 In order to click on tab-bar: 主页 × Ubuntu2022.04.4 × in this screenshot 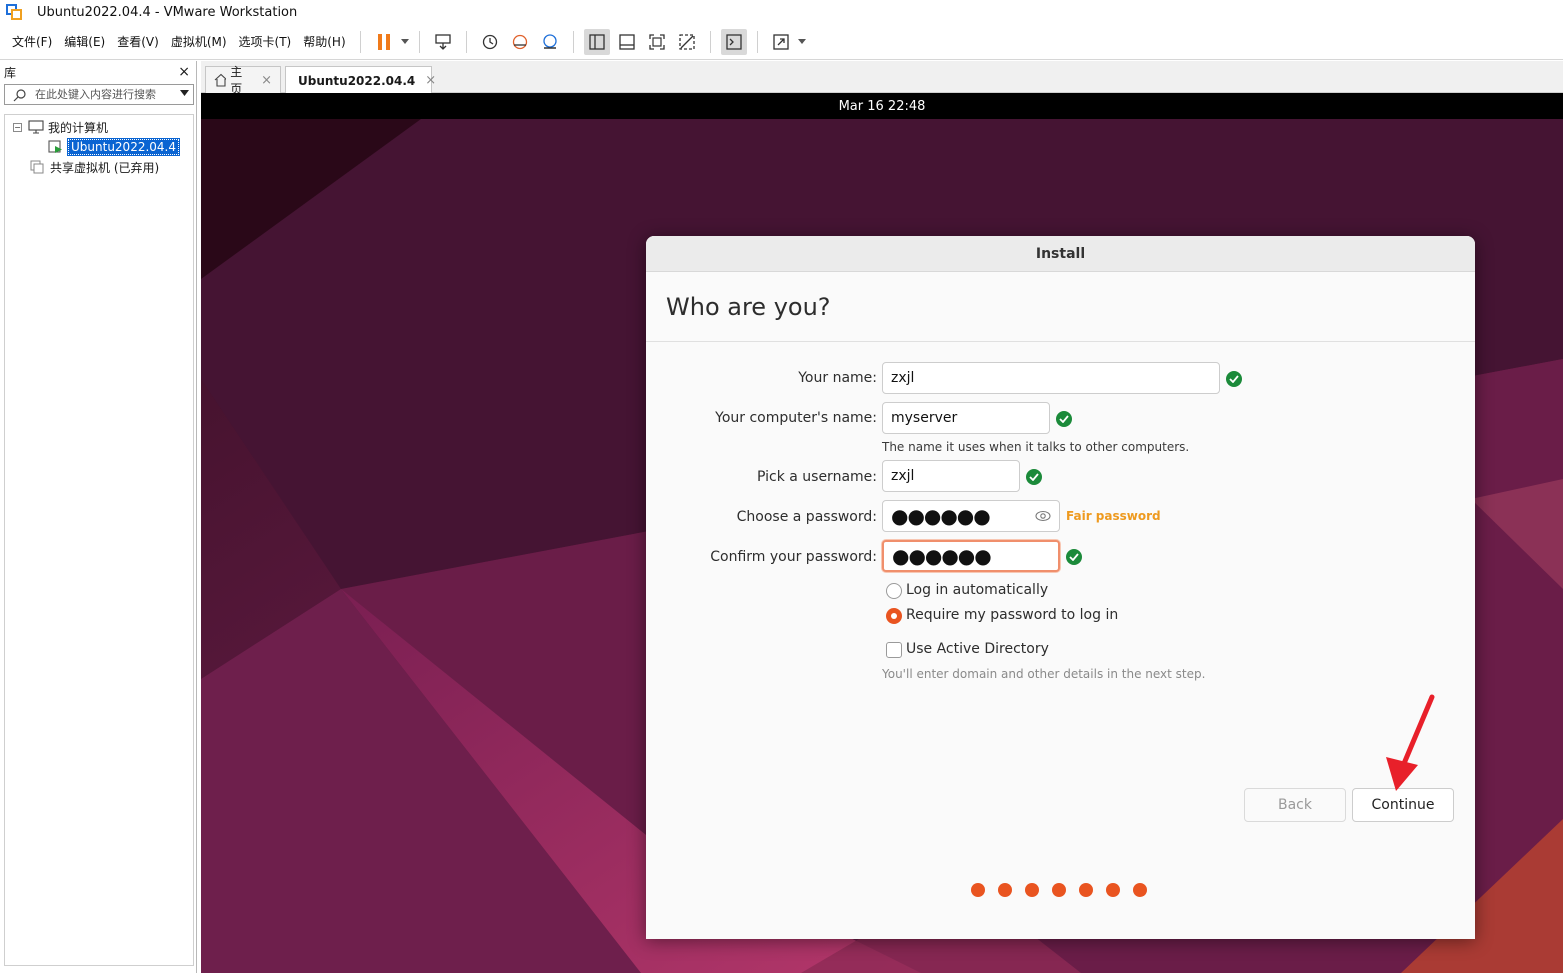, I will do `click(882, 78)`.